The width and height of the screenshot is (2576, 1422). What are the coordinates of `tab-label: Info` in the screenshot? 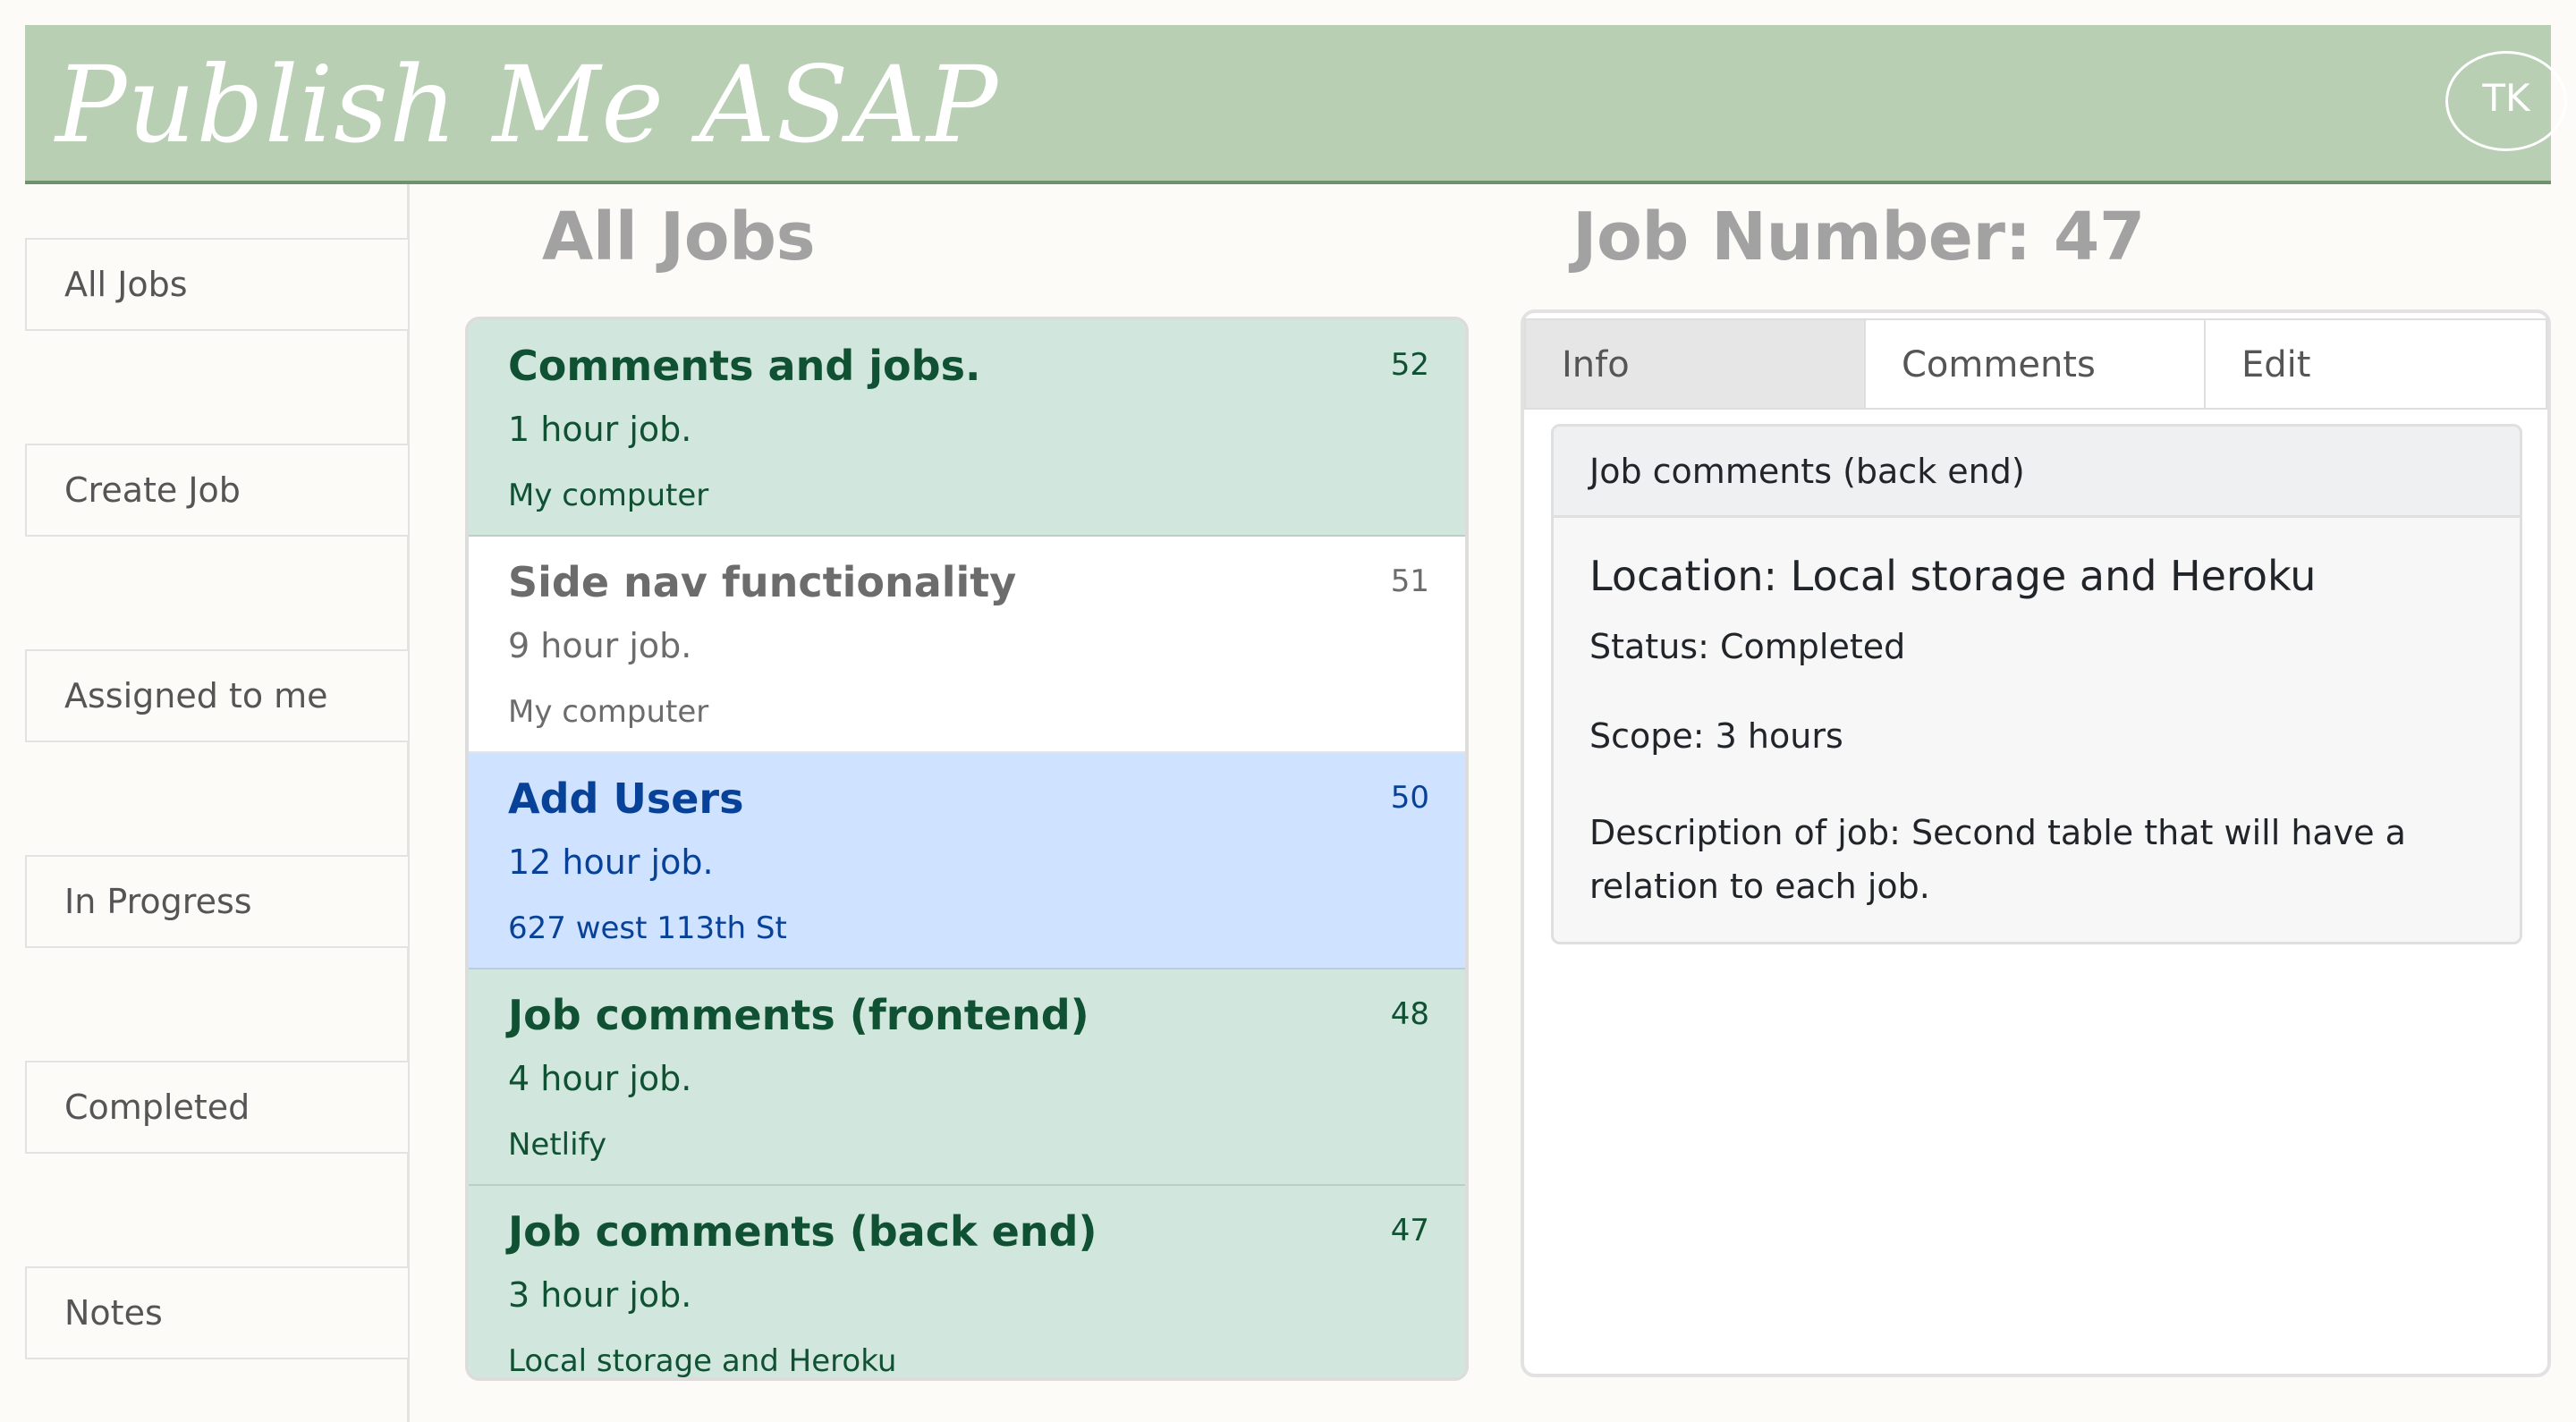 It's located at (1596, 364).